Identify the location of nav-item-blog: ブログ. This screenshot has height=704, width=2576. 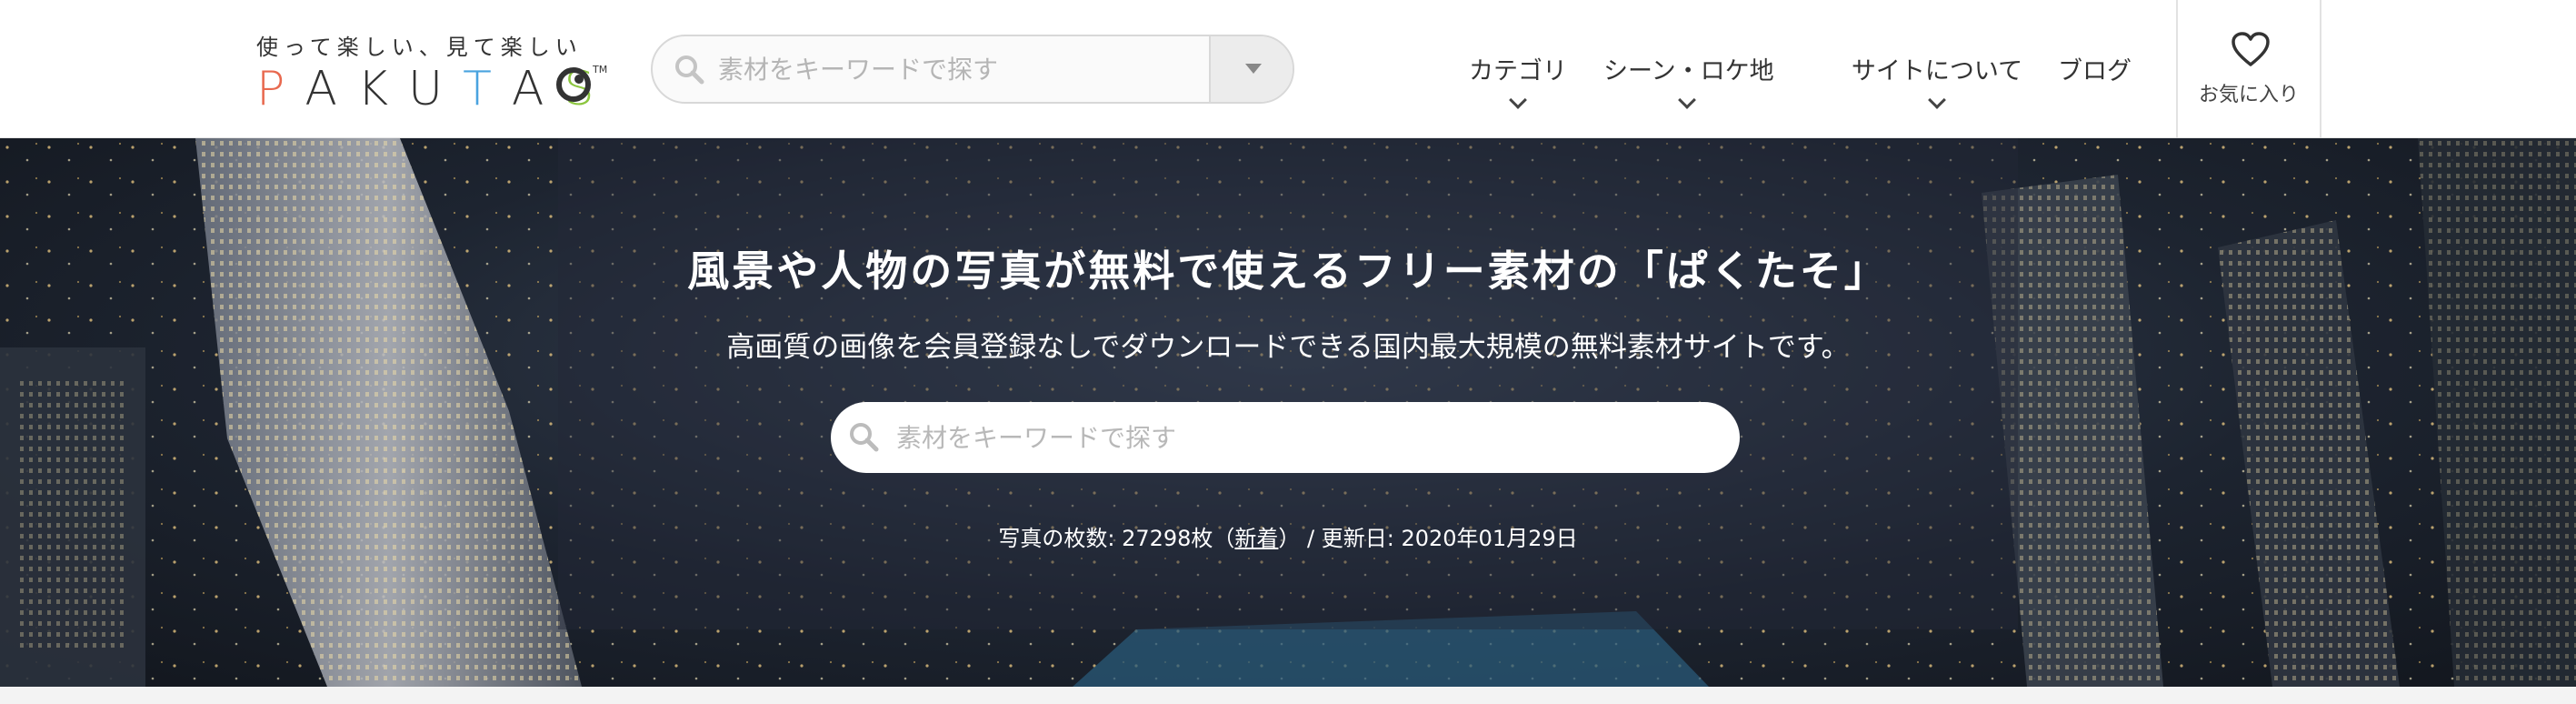
(2095, 83).